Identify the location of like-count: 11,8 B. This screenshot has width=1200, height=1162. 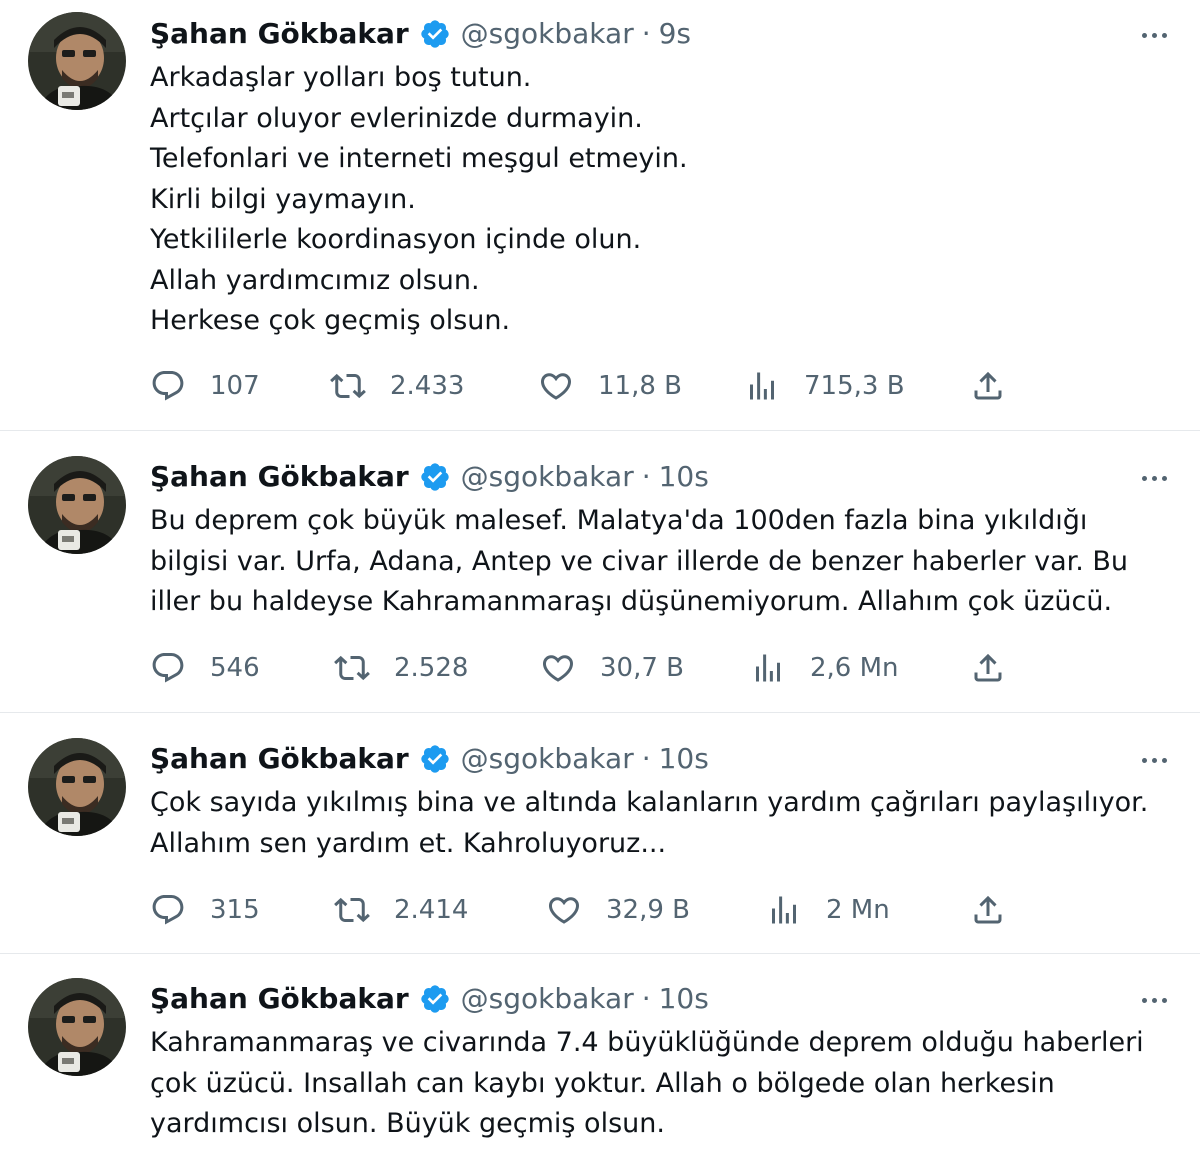
(640, 386).